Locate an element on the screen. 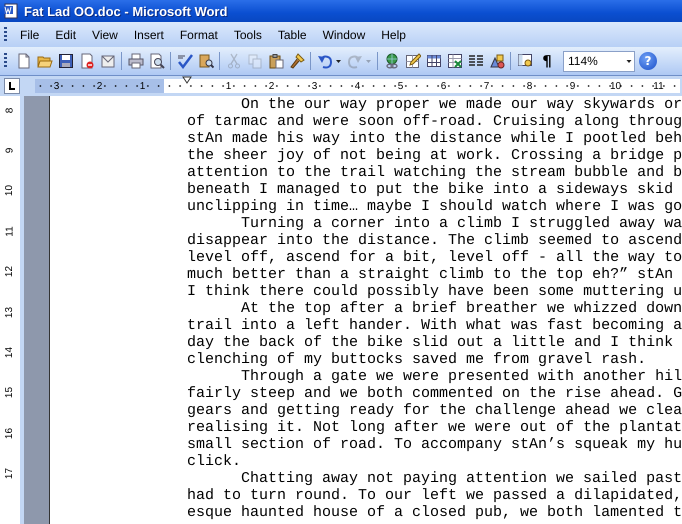  spelling-check-icon is located at coordinates (184, 61).